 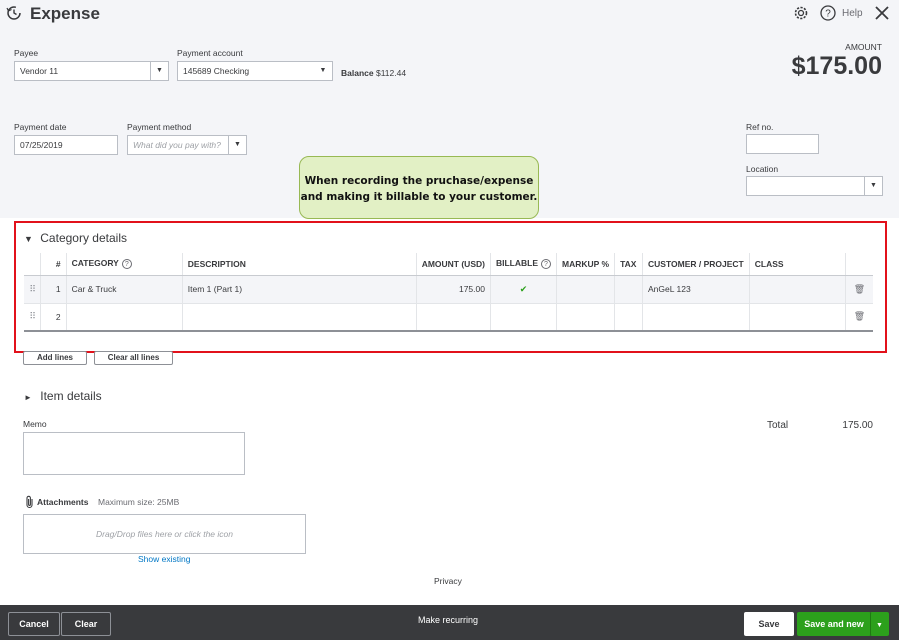 I want to click on balance-display: Balance $112.44, so click(x=373, y=73).